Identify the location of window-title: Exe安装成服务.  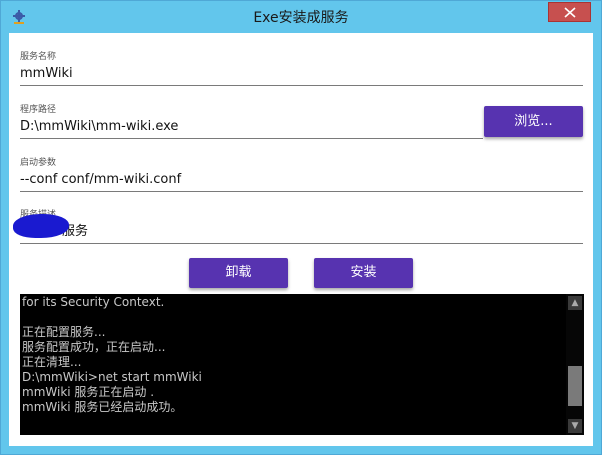
(301, 18).